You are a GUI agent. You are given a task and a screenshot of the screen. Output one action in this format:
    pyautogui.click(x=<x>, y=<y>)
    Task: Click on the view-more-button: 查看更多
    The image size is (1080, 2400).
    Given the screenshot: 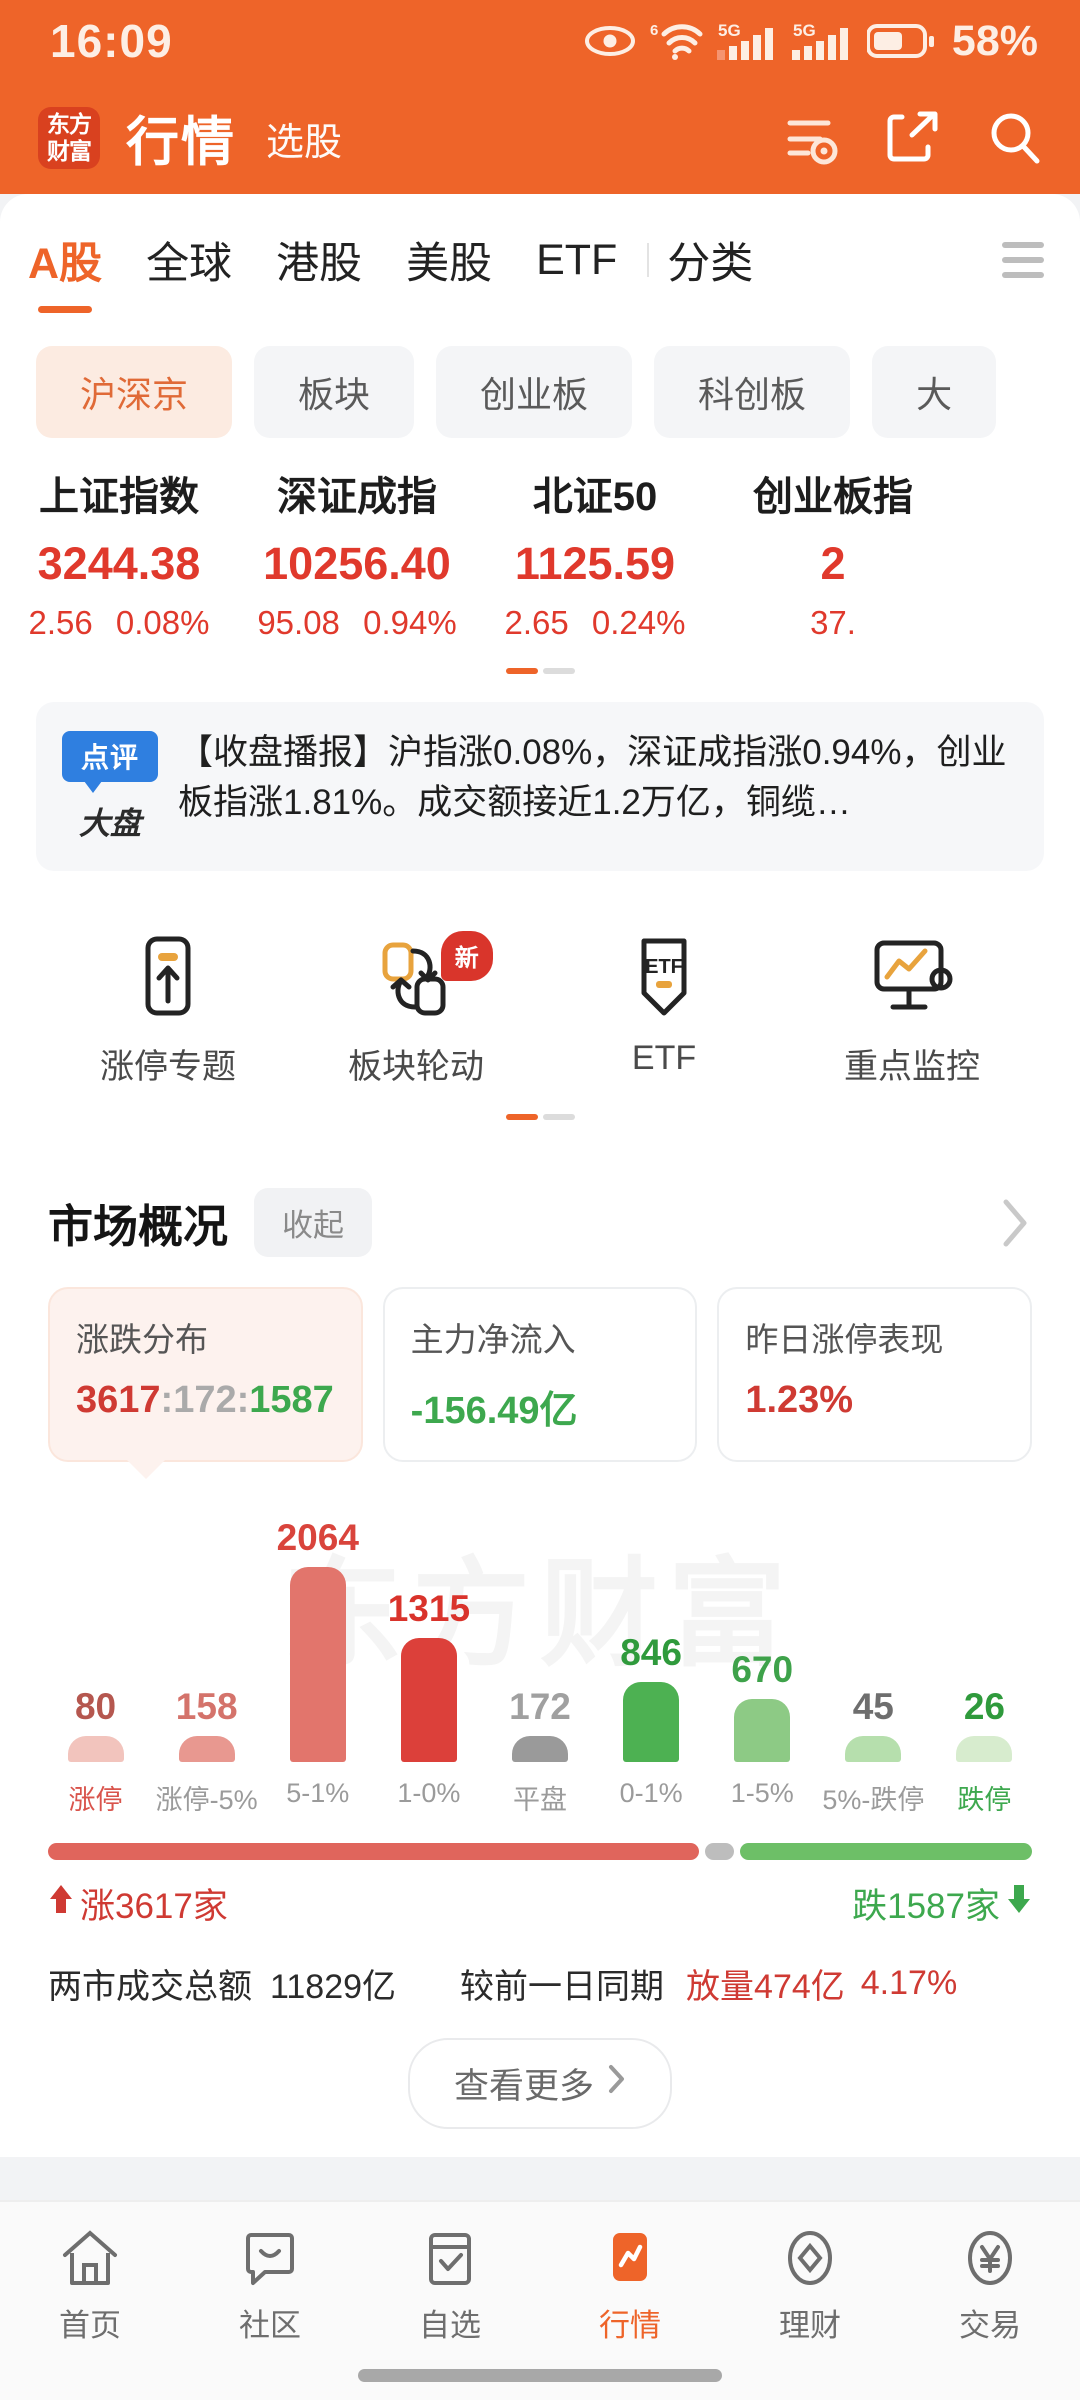 What is the action you would take?
    pyautogui.click(x=539, y=2083)
    